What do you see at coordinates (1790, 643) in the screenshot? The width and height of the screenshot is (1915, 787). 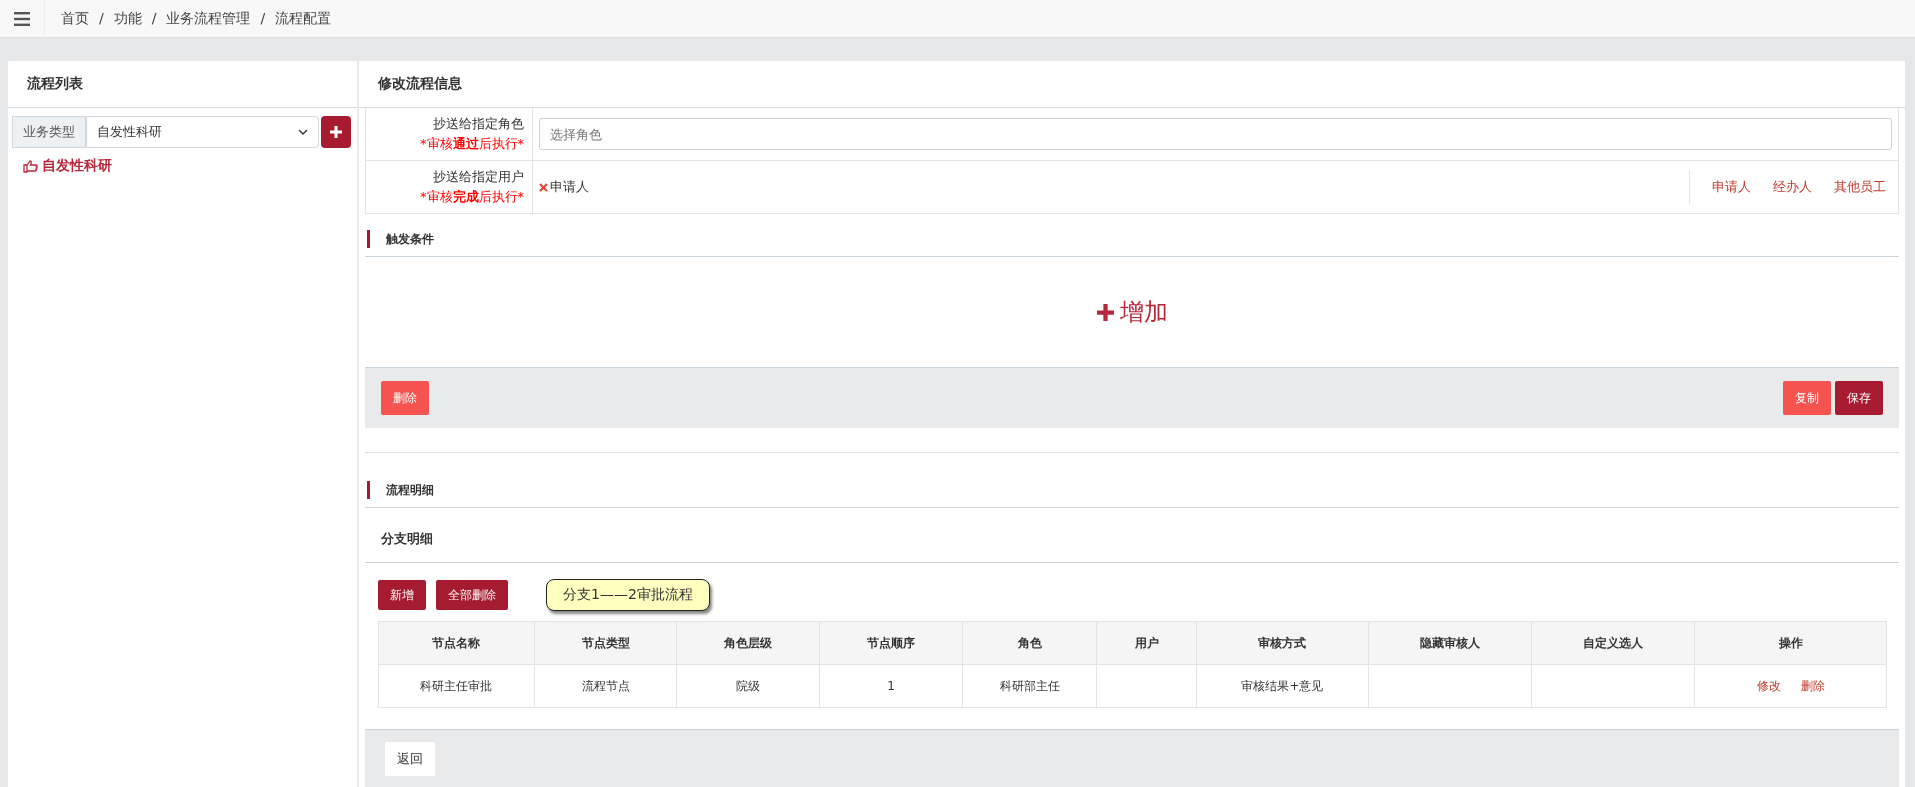 I see `column-header: 操作` at bounding box center [1790, 643].